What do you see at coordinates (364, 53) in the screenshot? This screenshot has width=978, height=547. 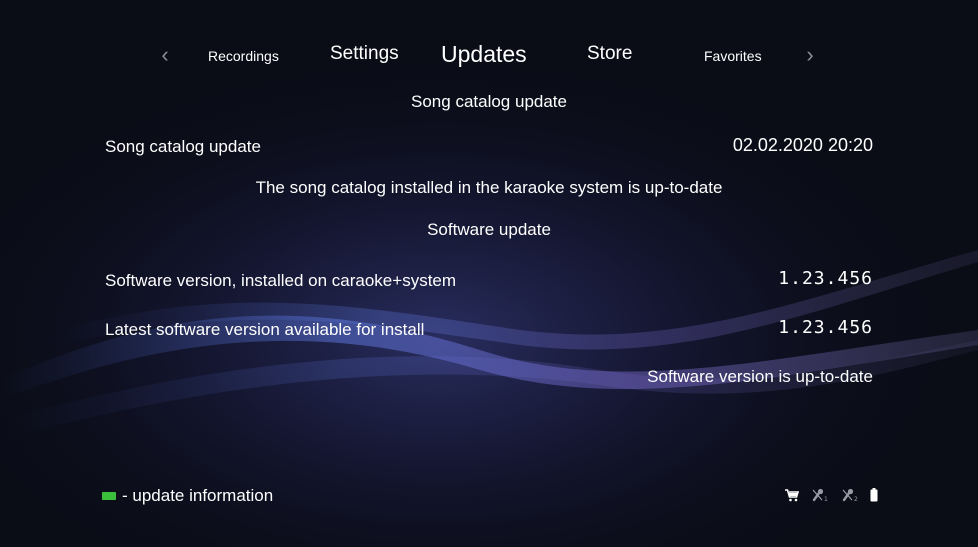 I see `tab-settings: Settings` at bounding box center [364, 53].